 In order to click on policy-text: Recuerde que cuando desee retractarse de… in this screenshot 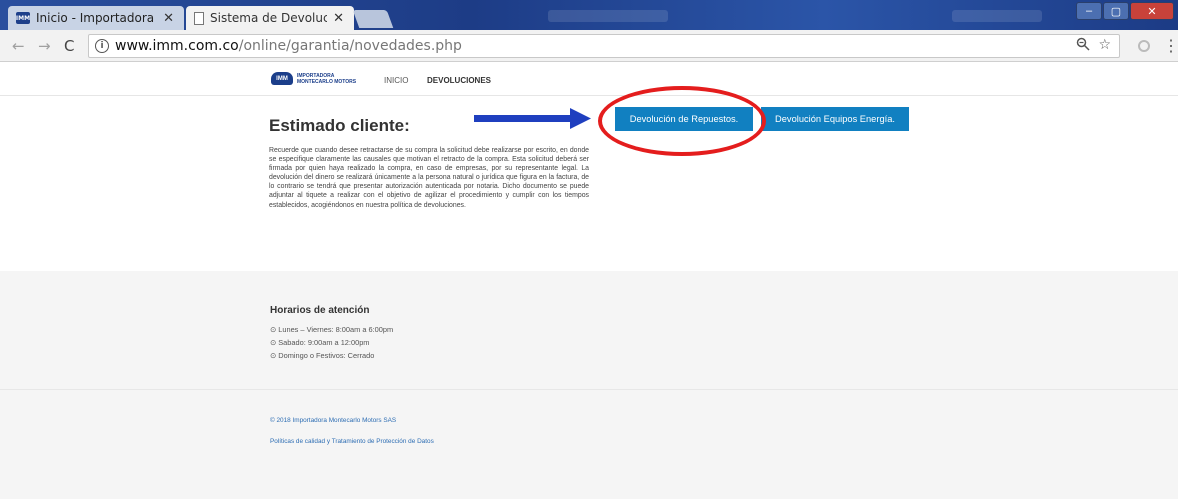, I will do `click(429, 178)`.